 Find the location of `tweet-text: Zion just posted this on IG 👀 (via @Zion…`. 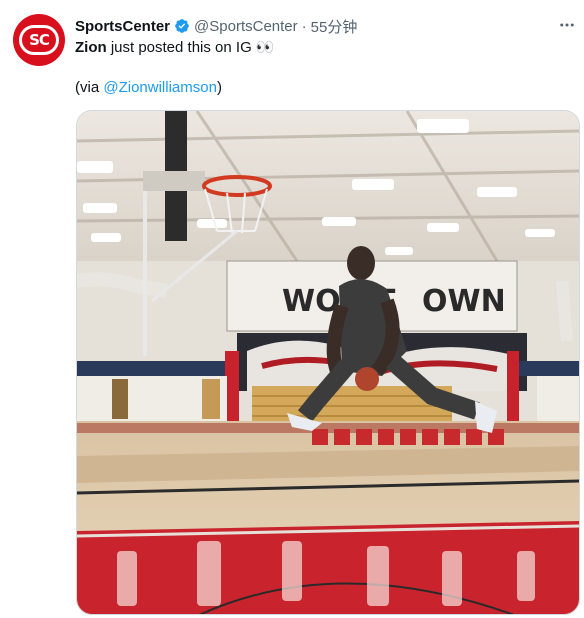

tweet-text: Zion just posted this on IG 👀 (via @Zion… is located at coordinates (175, 68).